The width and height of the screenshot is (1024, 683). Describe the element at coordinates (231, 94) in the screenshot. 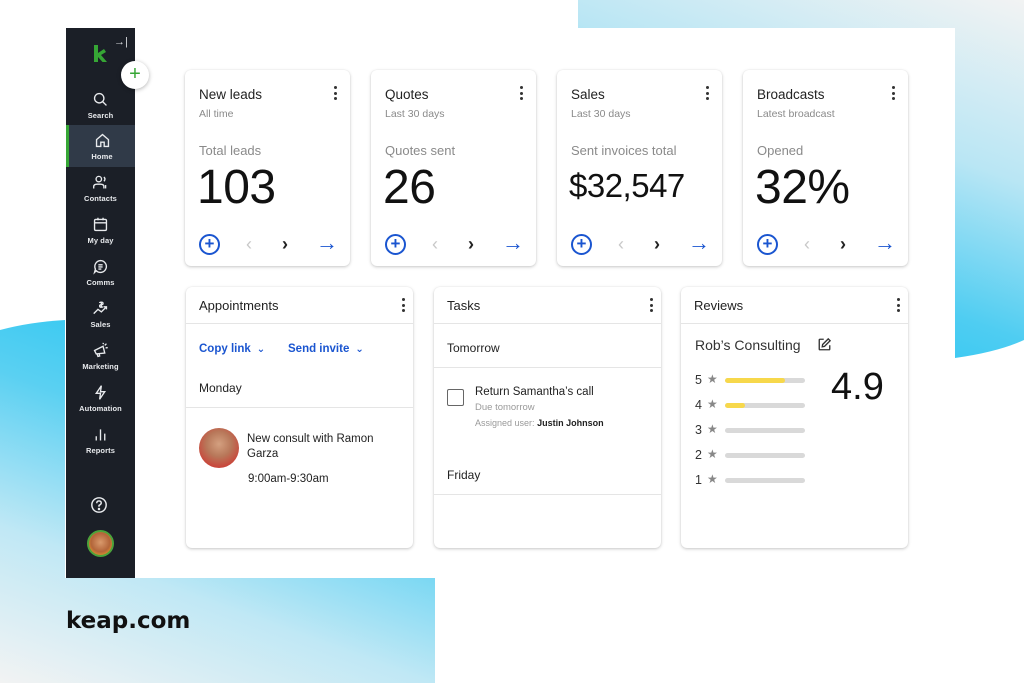

I see `card-title: New leads` at that location.